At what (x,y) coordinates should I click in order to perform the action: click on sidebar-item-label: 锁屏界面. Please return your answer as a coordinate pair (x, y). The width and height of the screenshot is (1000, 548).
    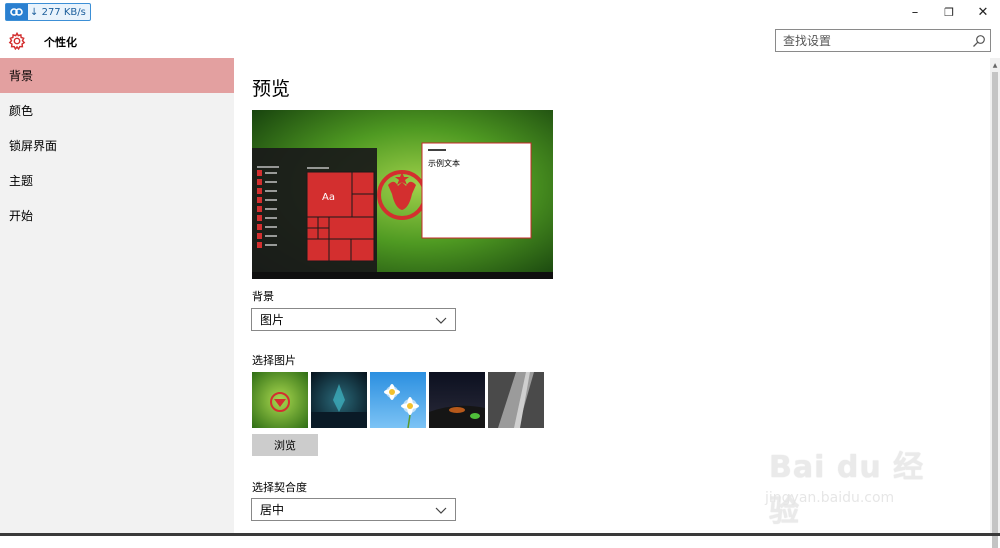
    Looking at the image, I should click on (33, 146).